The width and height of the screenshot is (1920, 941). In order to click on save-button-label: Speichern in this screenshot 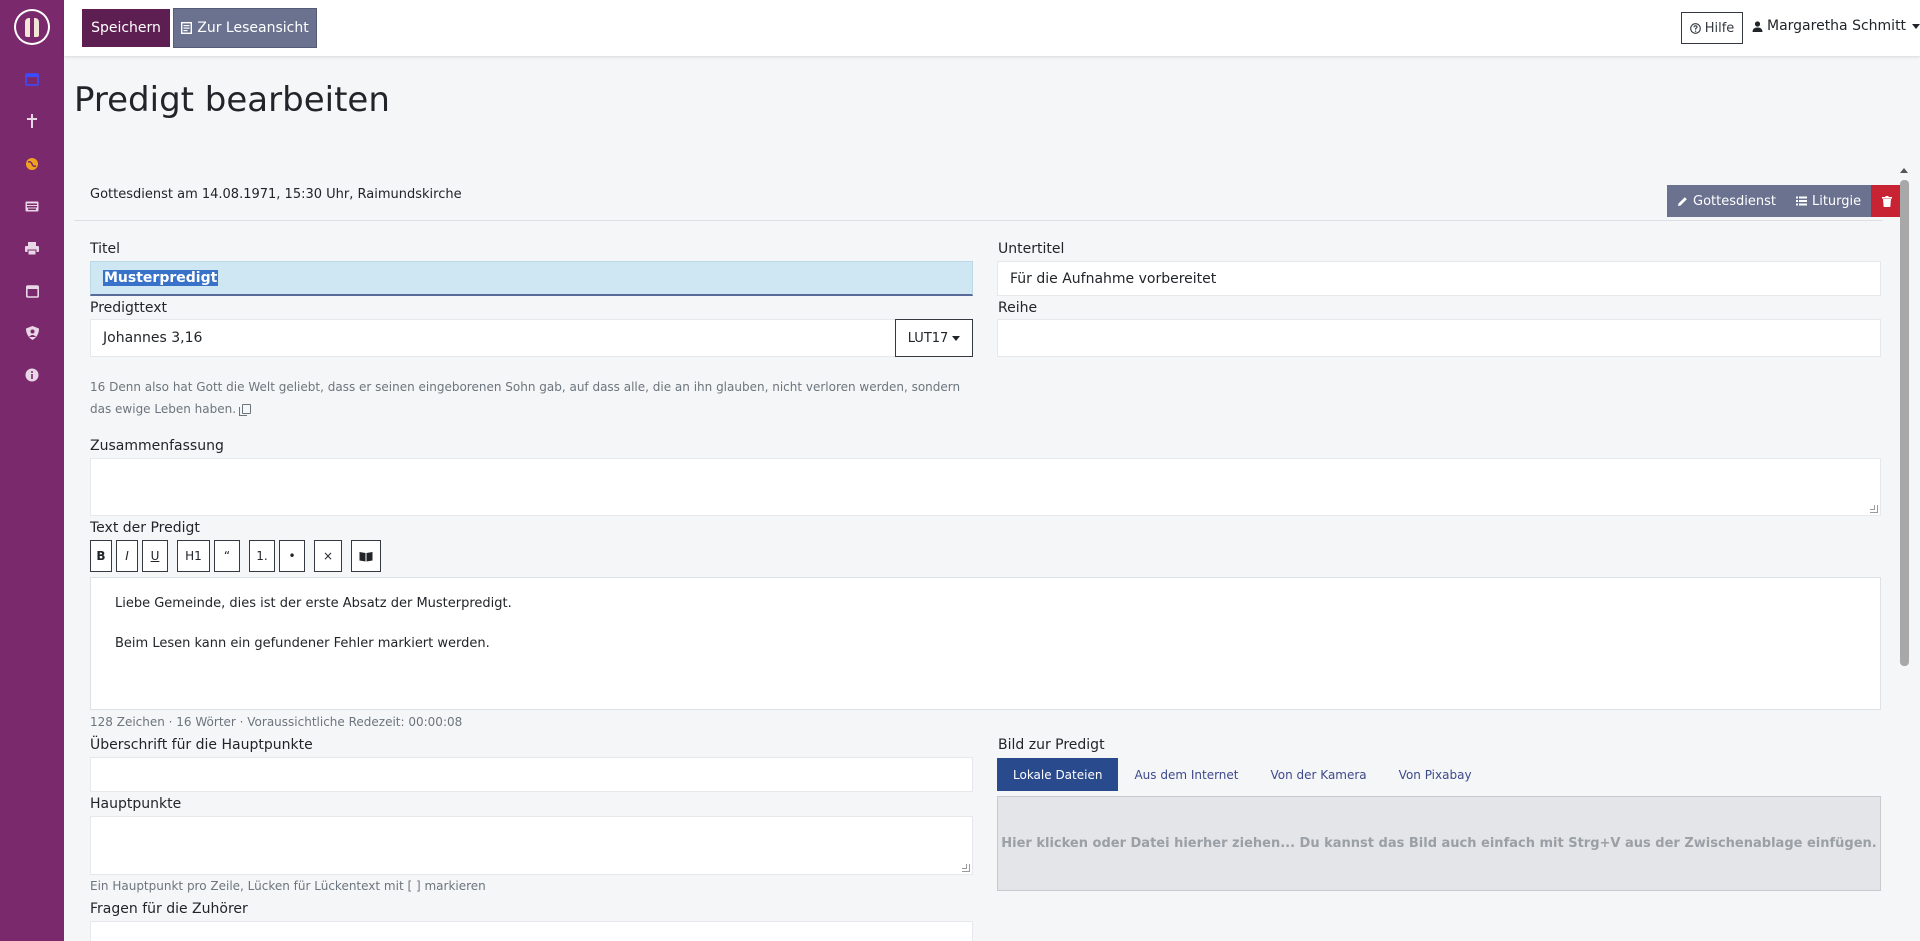, I will do `click(126, 28)`.